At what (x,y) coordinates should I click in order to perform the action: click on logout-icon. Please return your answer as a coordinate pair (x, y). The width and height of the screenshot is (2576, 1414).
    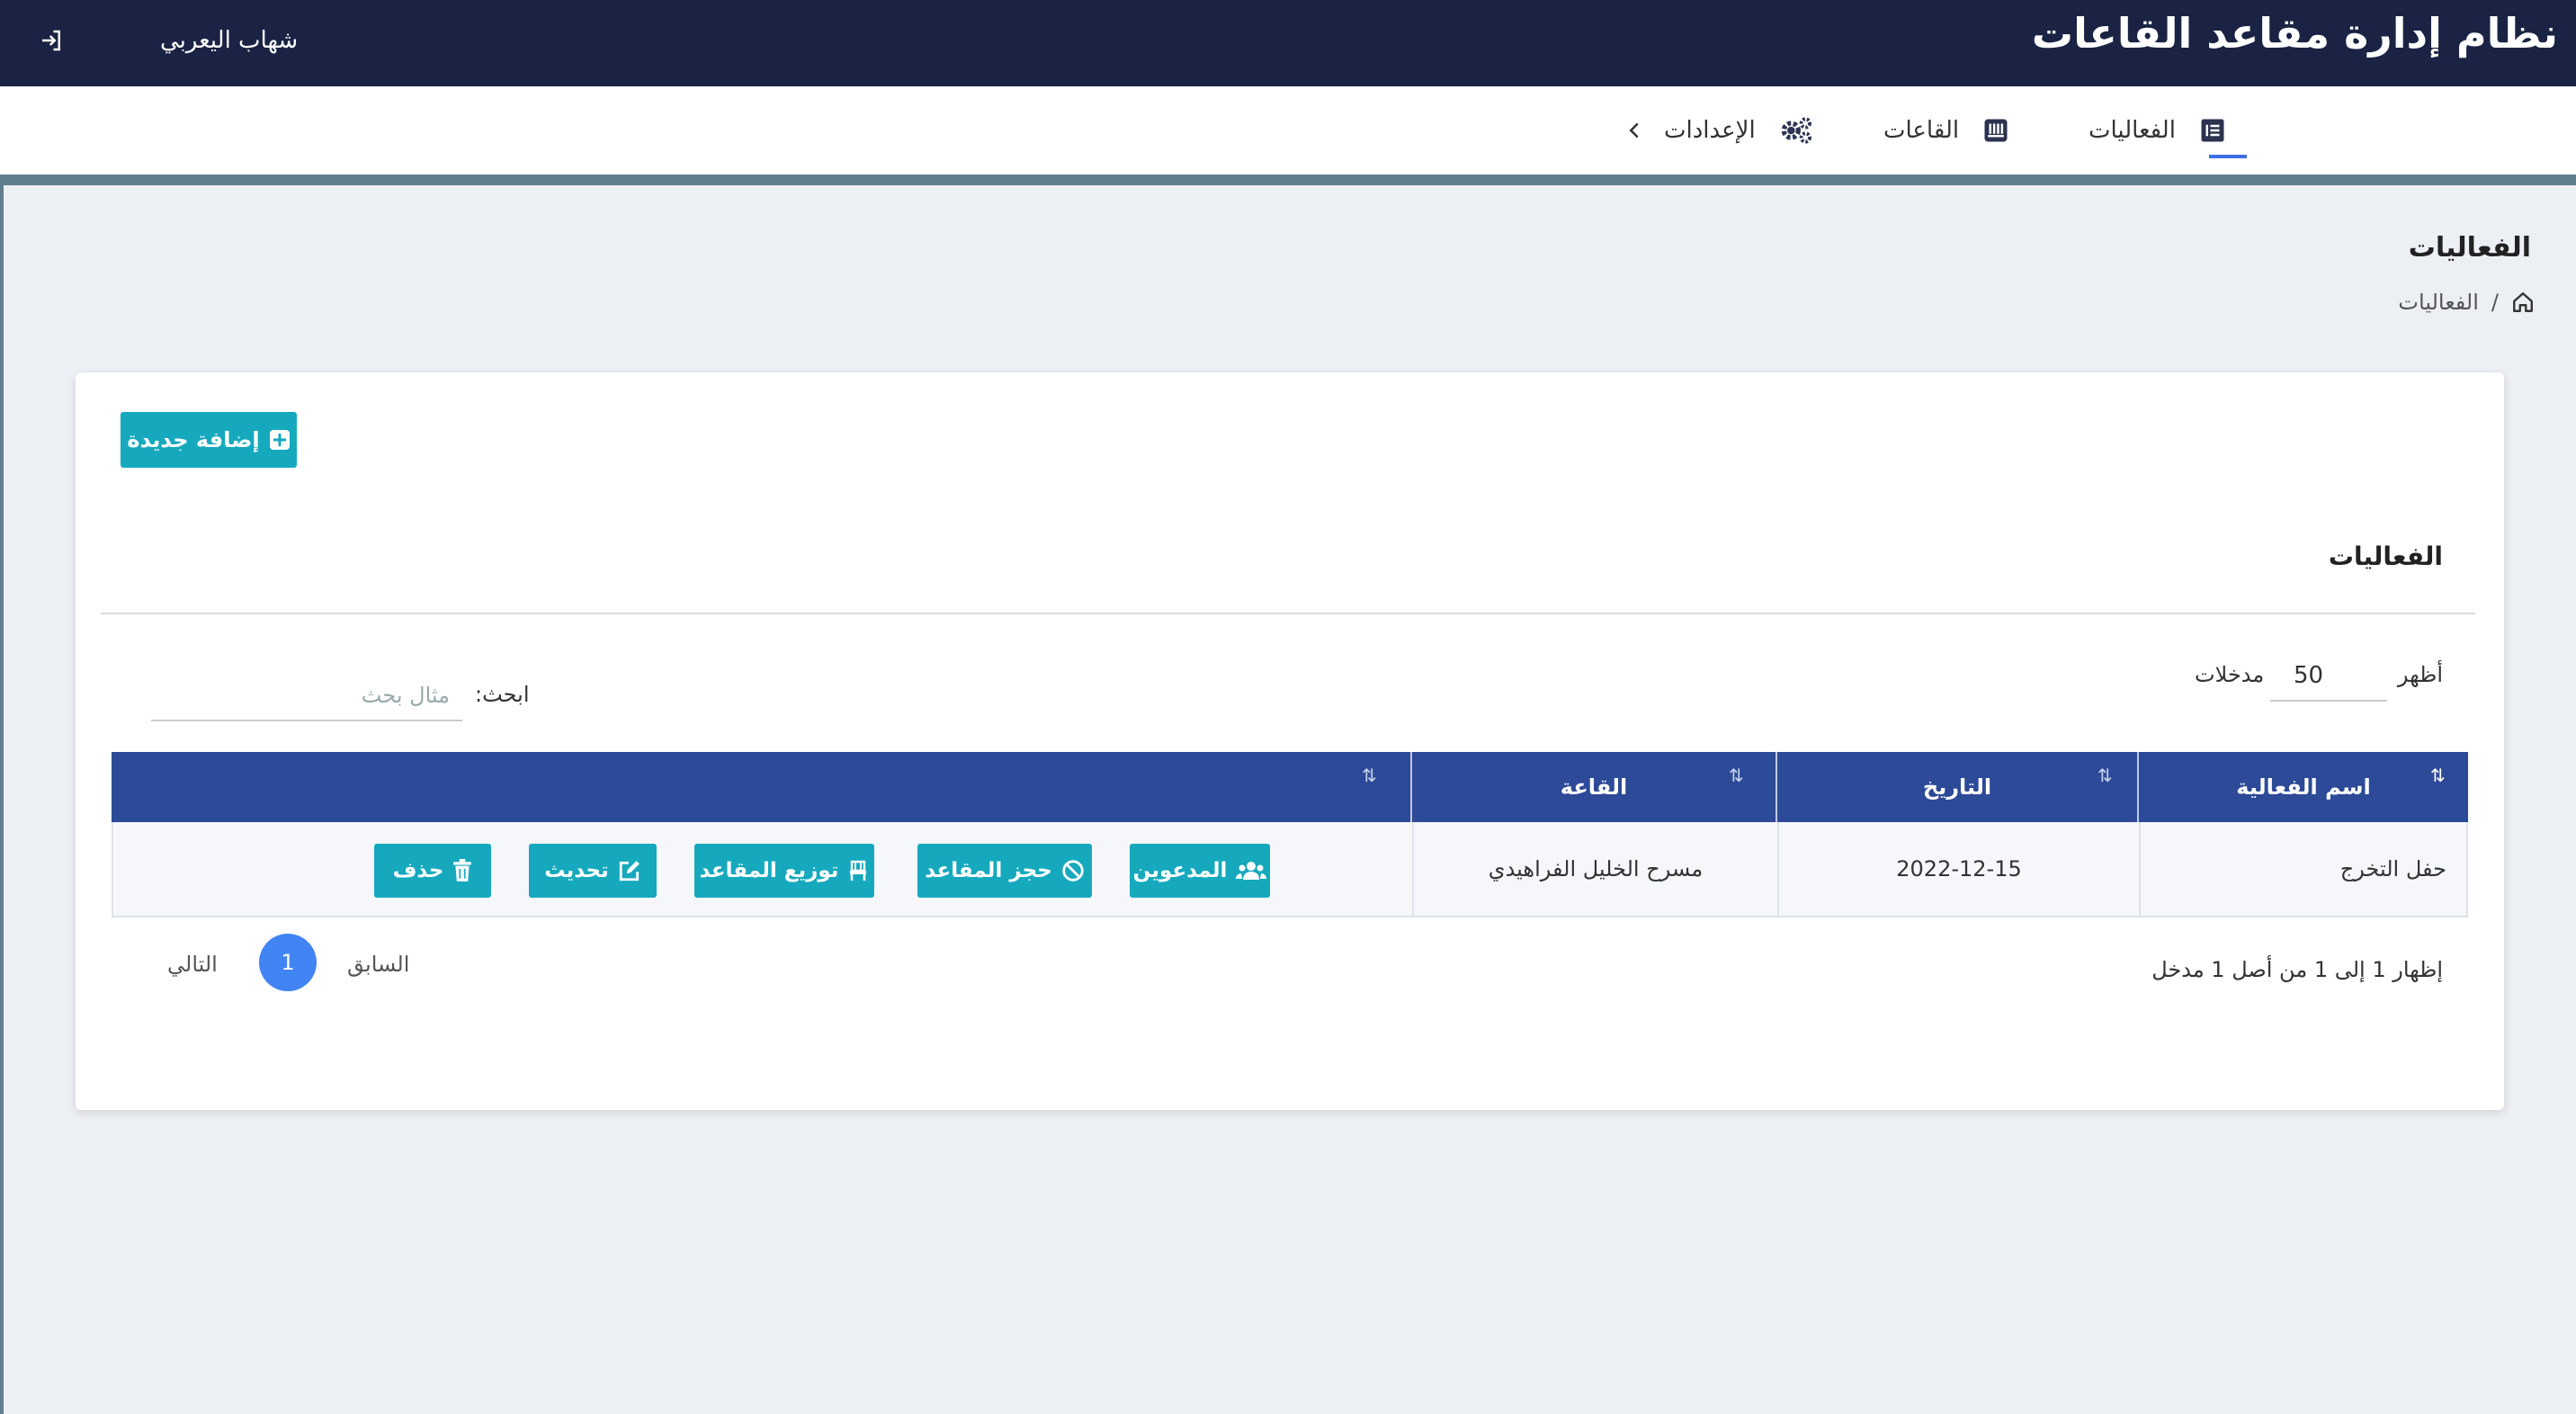
    Looking at the image, I should click on (51, 40).